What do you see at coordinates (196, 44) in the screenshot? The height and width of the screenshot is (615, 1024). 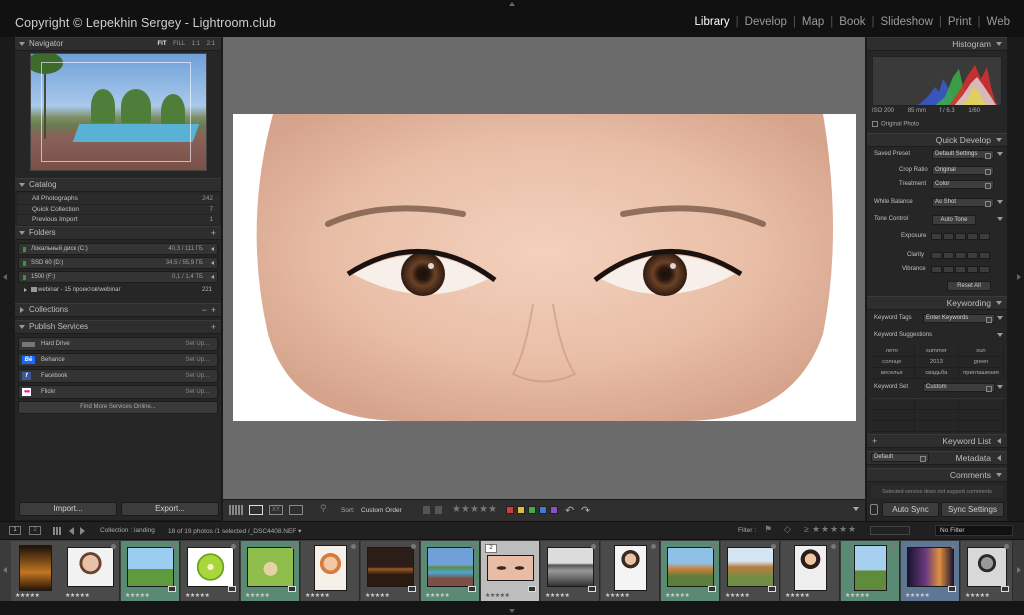 I see `zoom-1-1: 1:1` at bounding box center [196, 44].